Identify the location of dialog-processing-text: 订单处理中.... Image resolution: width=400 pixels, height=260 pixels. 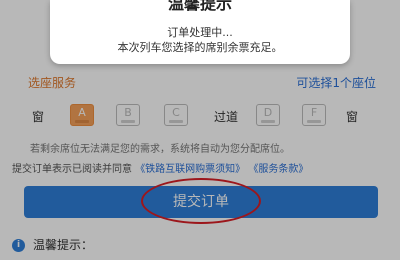
(200, 32).